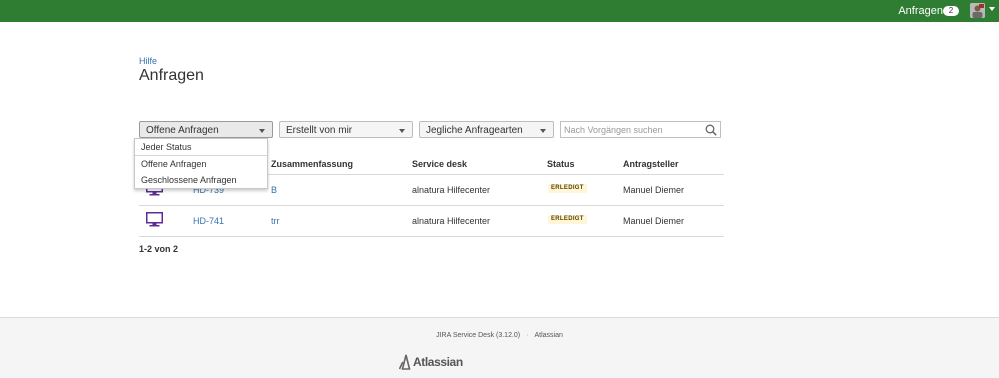 The image size is (999, 378). What do you see at coordinates (405, 363) in the screenshot?
I see `atlassian-logo-icon` at bounding box center [405, 363].